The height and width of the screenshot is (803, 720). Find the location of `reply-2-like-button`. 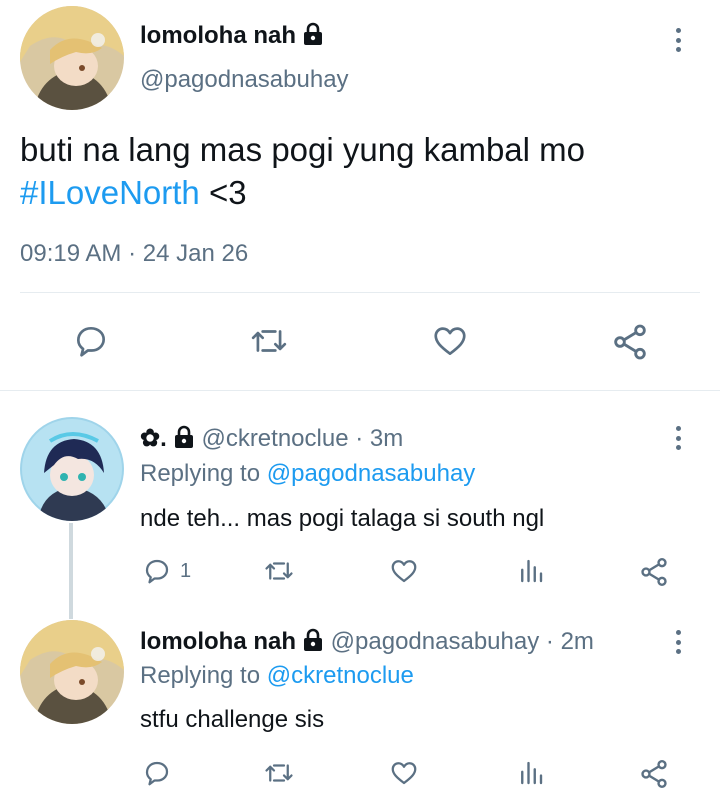

reply-2-like-button is located at coordinates (404, 773).